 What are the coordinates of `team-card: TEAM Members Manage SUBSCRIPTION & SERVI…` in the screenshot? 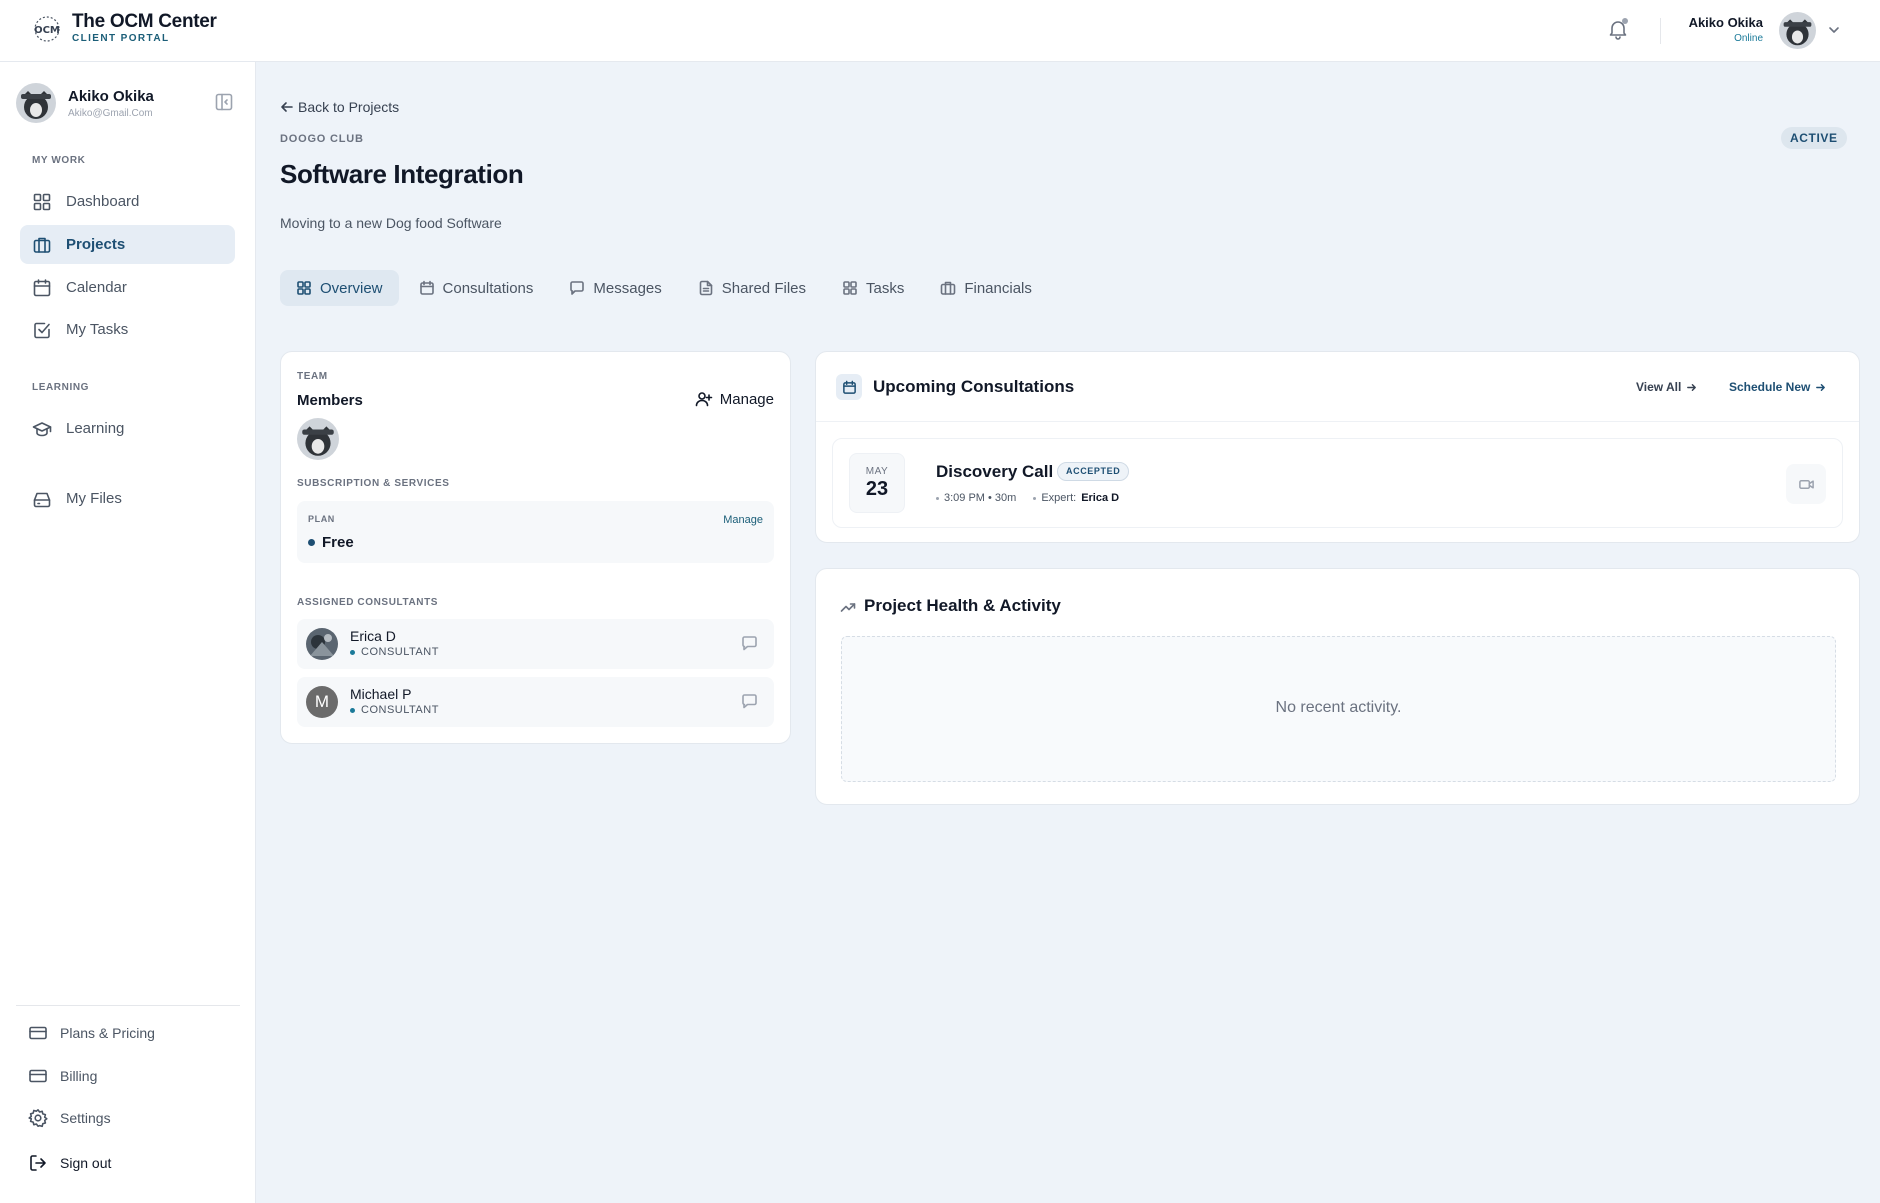 It's located at (535, 547).